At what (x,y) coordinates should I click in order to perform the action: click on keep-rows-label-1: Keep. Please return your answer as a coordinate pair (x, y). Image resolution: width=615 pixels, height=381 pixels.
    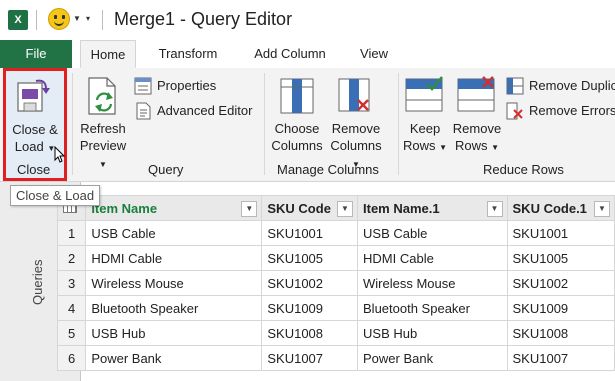
    Looking at the image, I should click on (425, 128).